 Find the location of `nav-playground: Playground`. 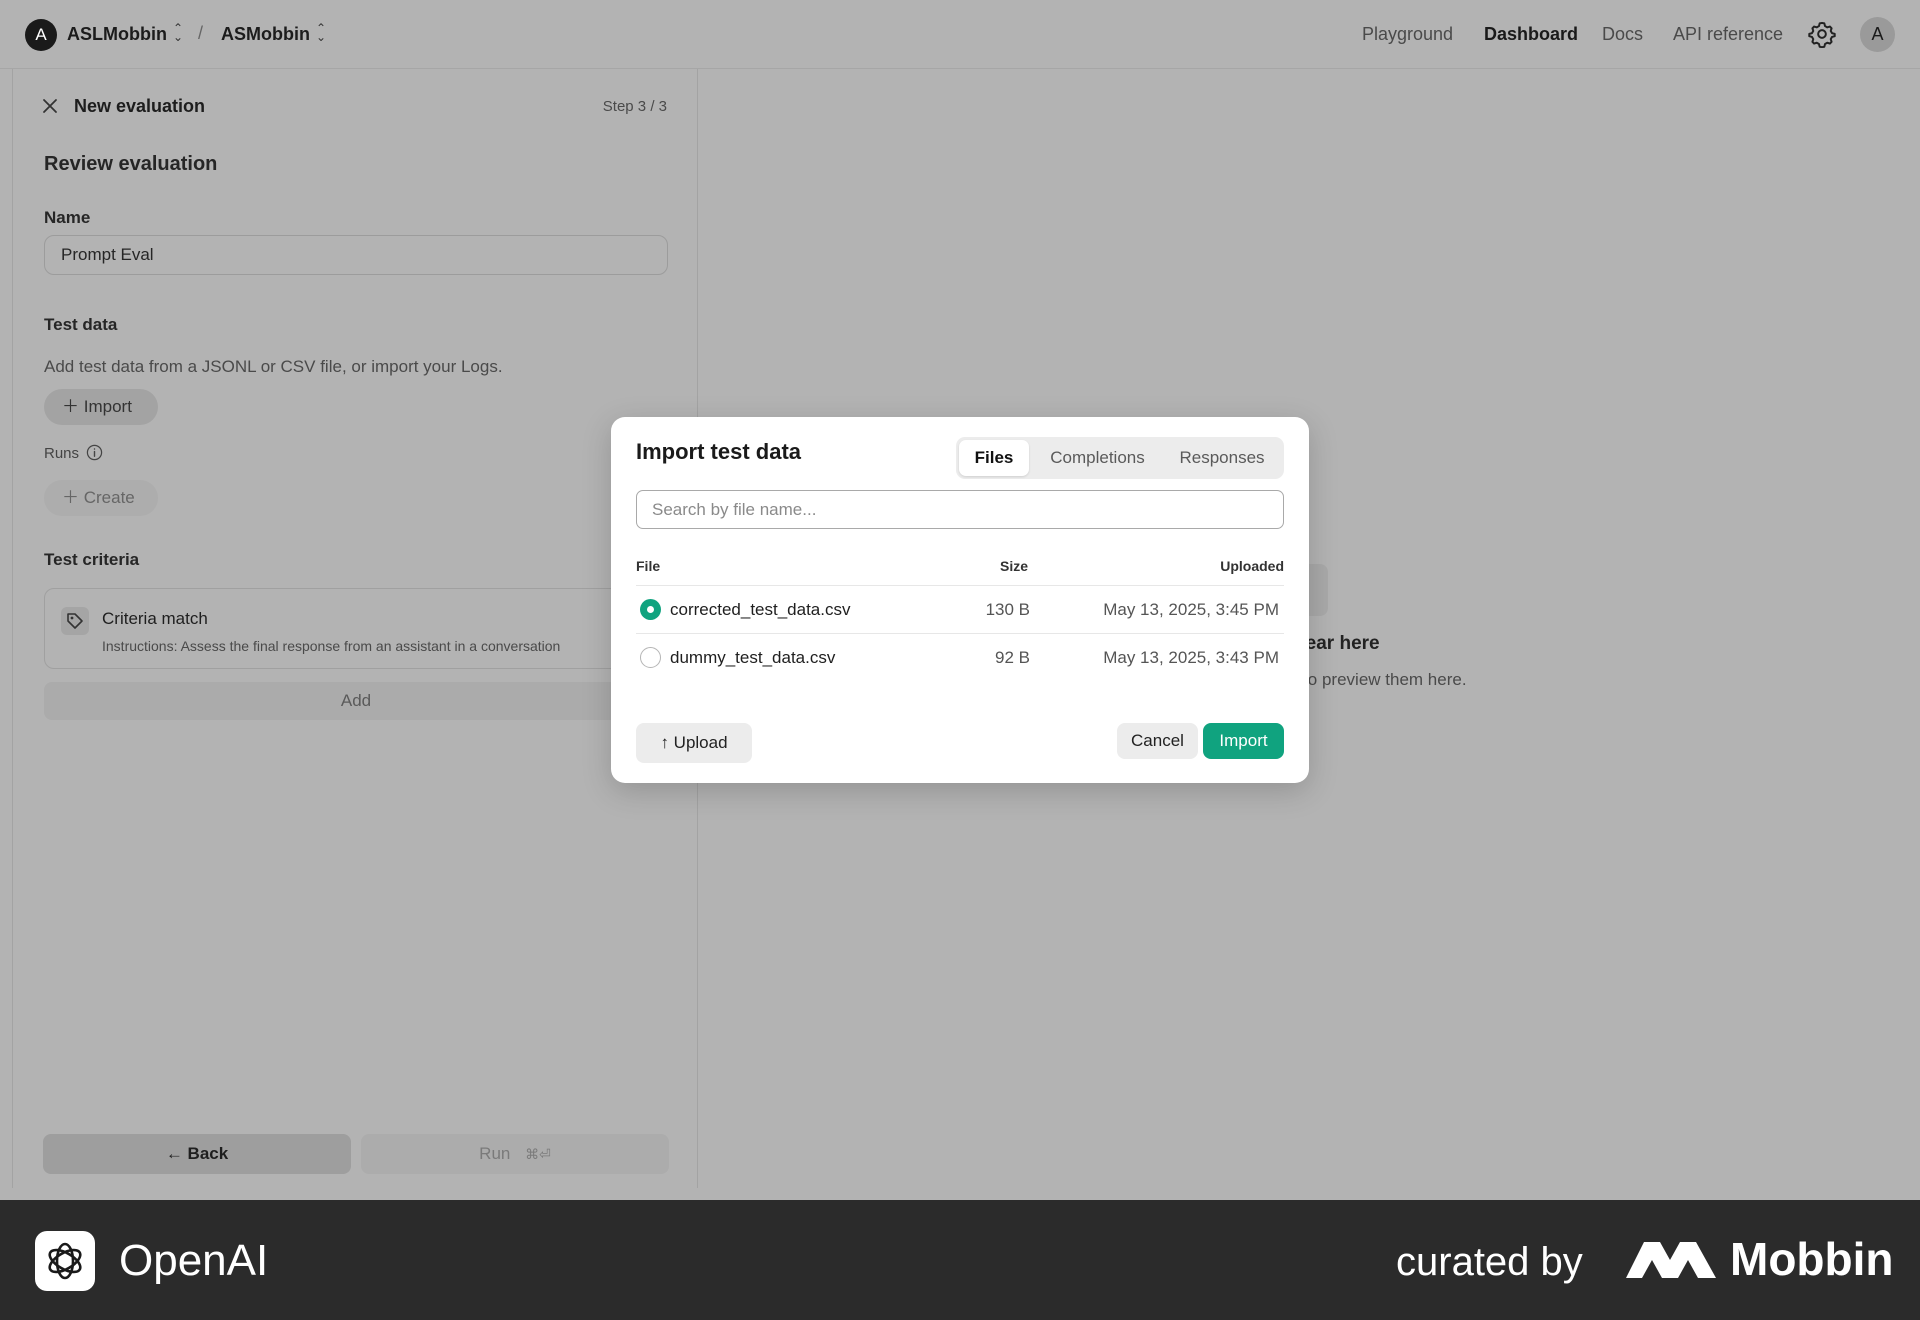

nav-playground: Playground is located at coordinates (1407, 34).